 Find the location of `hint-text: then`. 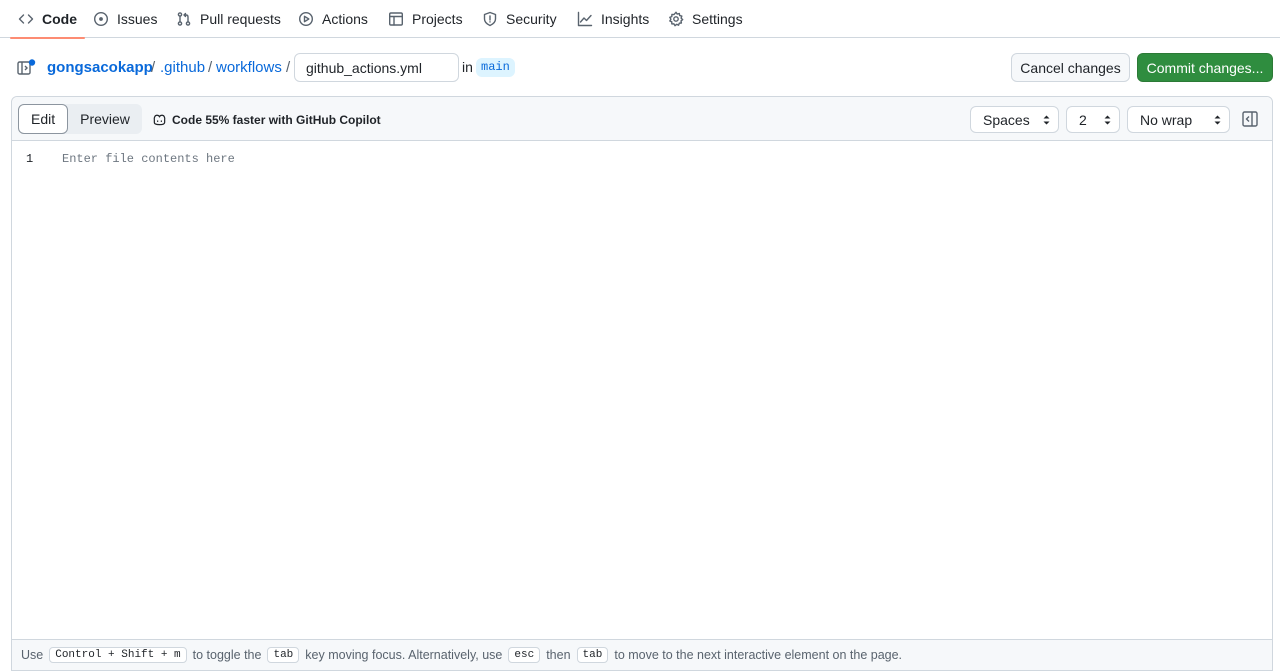

hint-text: then is located at coordinates (558, 655).